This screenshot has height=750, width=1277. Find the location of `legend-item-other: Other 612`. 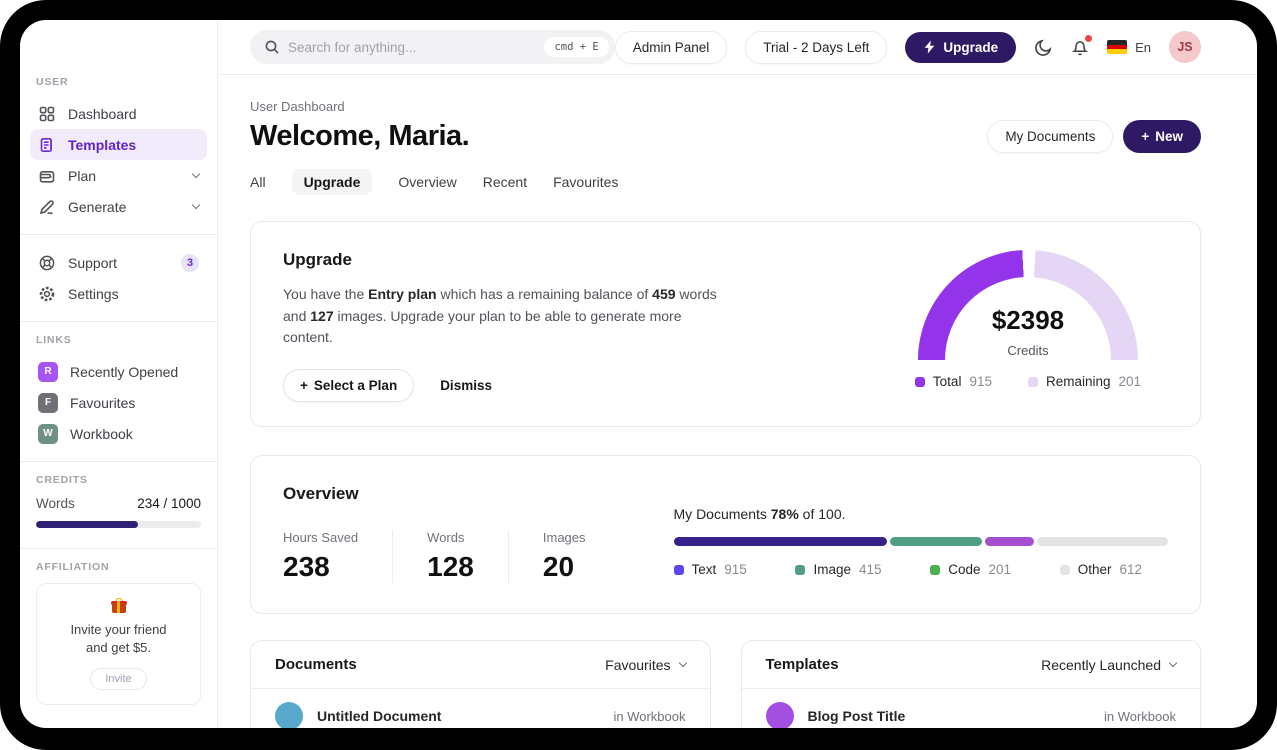

legend-item-other: Other 612 is located at coordinates (1100, 569).